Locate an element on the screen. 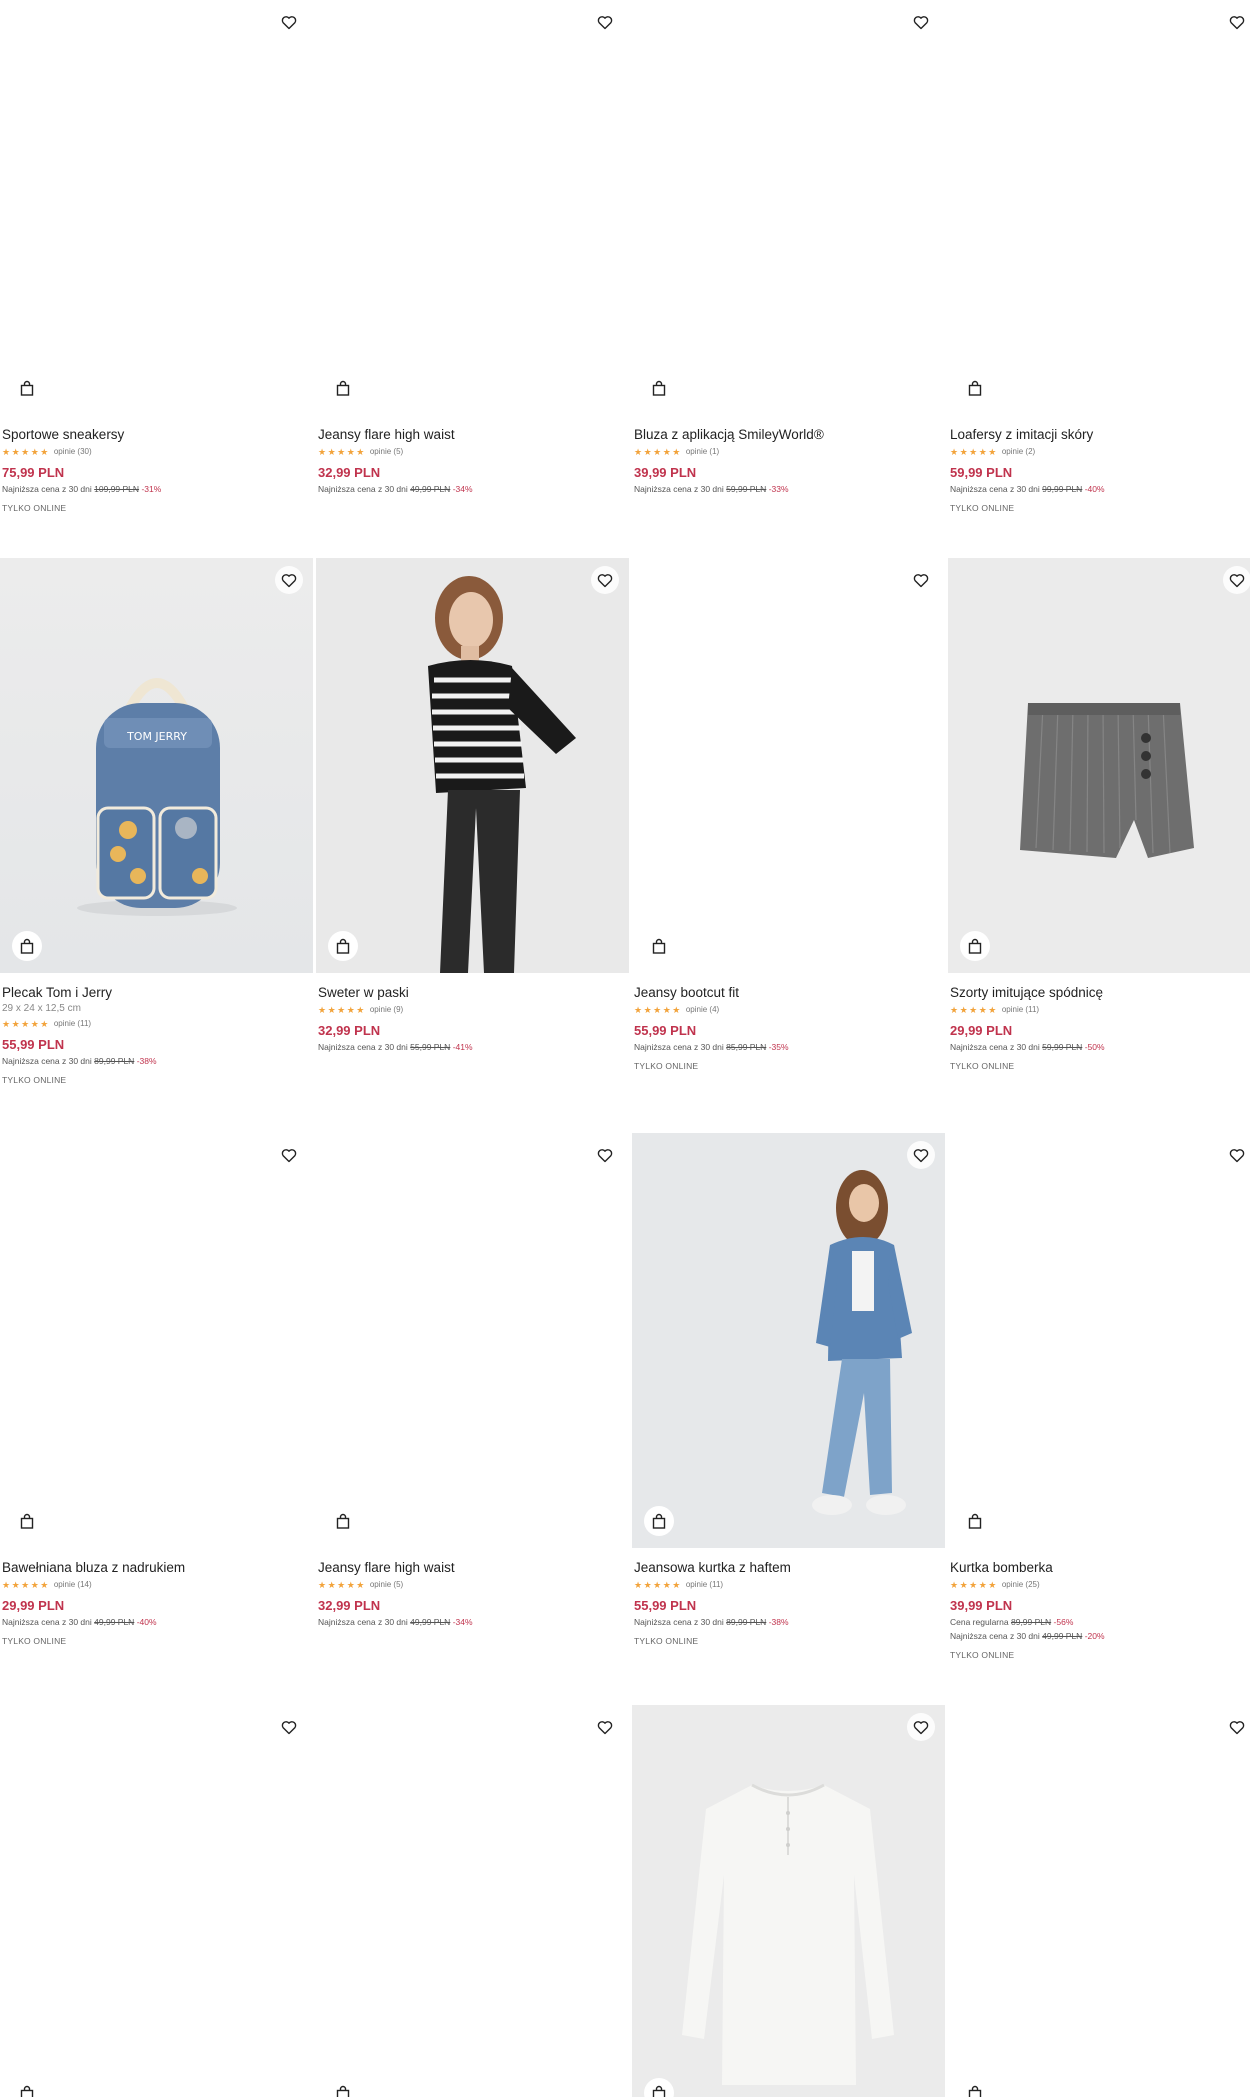 Image resolution: width=1250 pixels, height=2097 pixels. lowest-price-line: Najniższa cena z 30 dni 59,99 PLN -50% is located at coordinates (1027, 1047).